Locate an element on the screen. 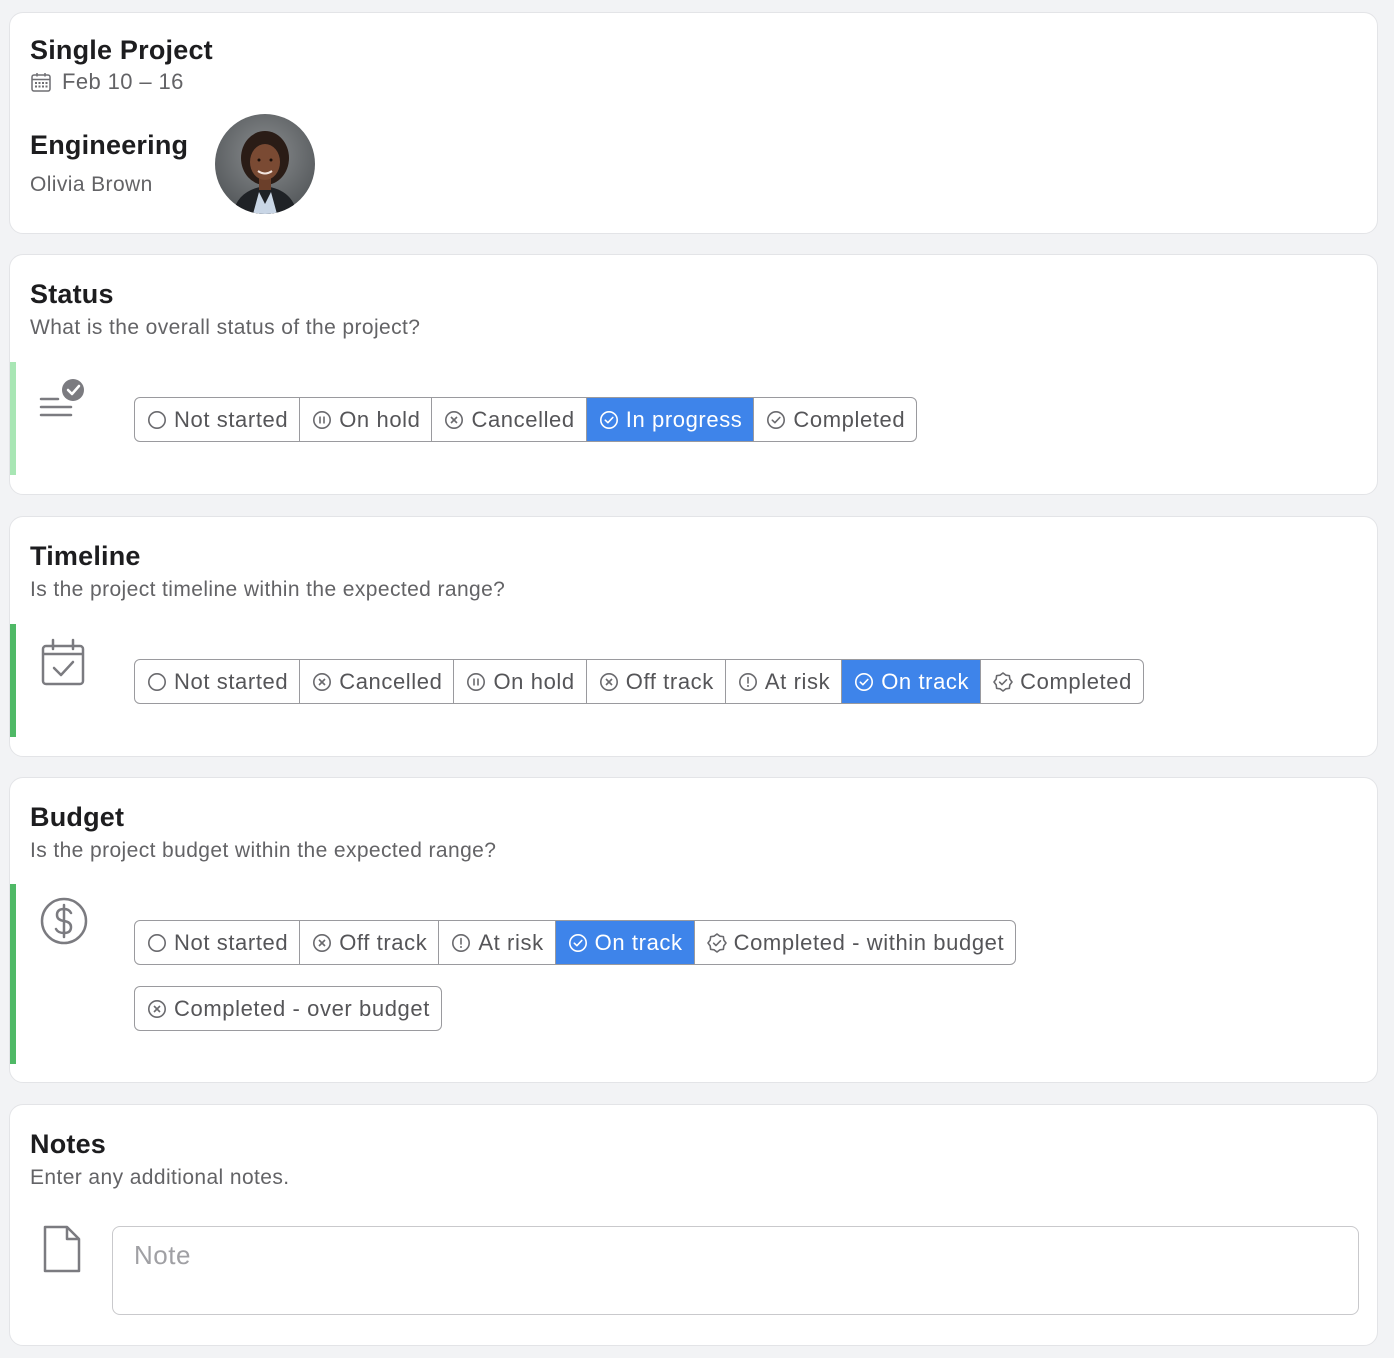  timeline-title: Timeline is located at coordinates (85, 556).